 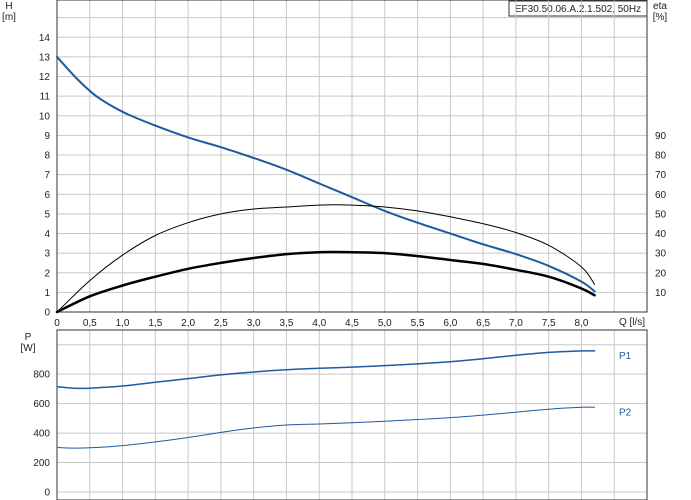 I want to click on x-tick-label: 2,0, so click(x=188, y=323).